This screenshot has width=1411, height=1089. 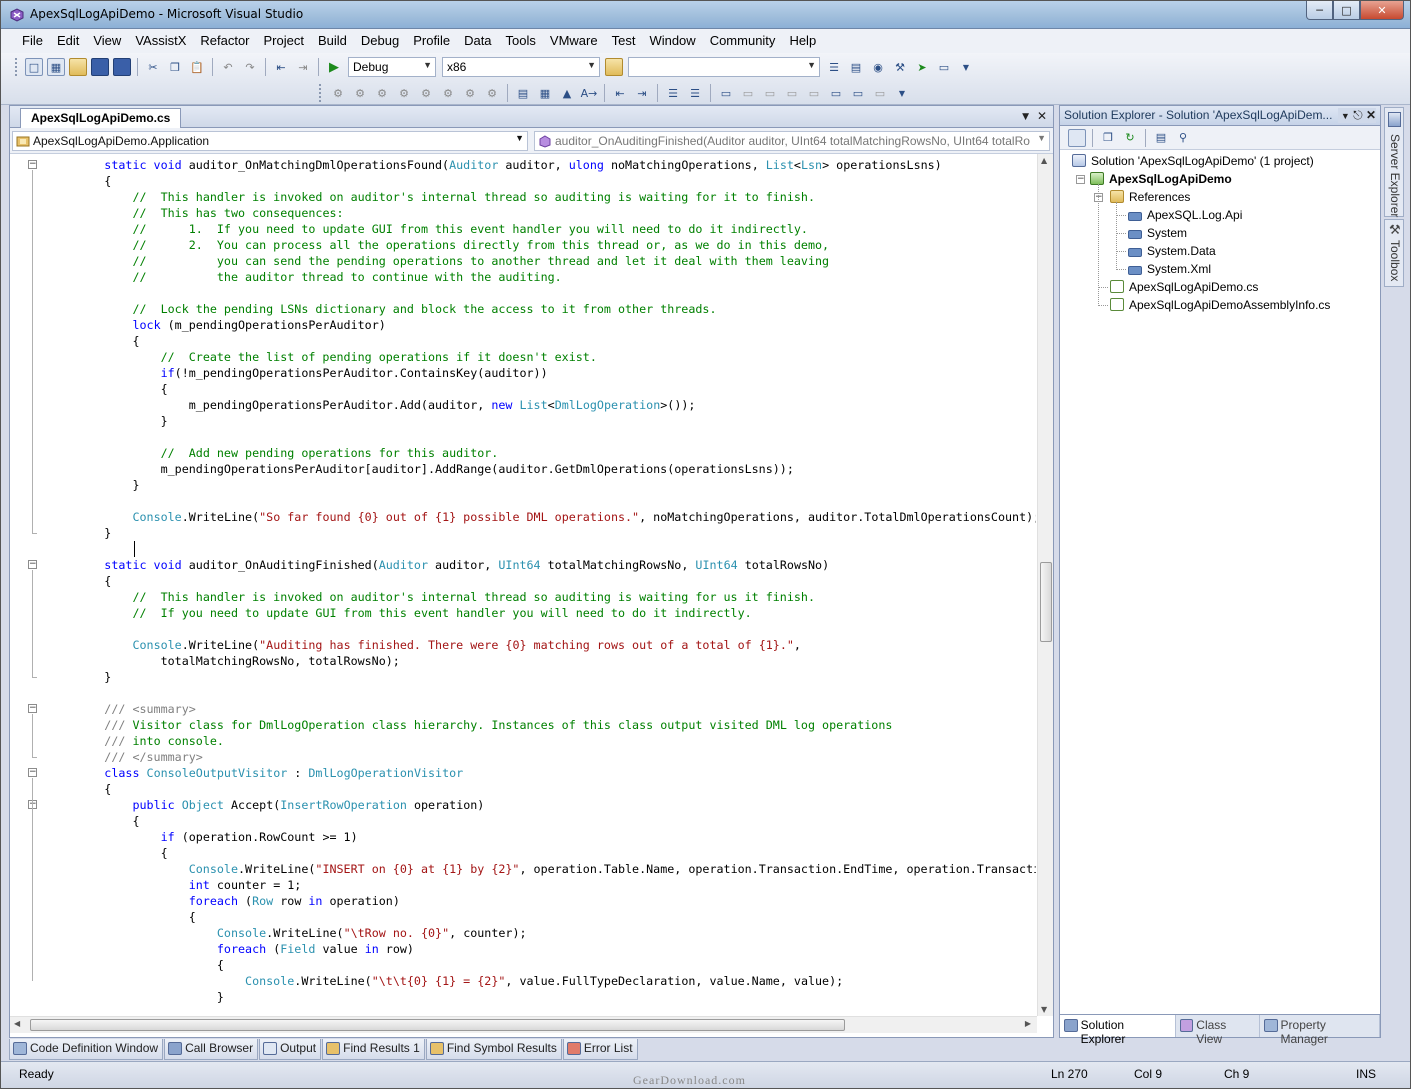 I want to click on command-window-icon: ▭, so click(x=944, y=67).